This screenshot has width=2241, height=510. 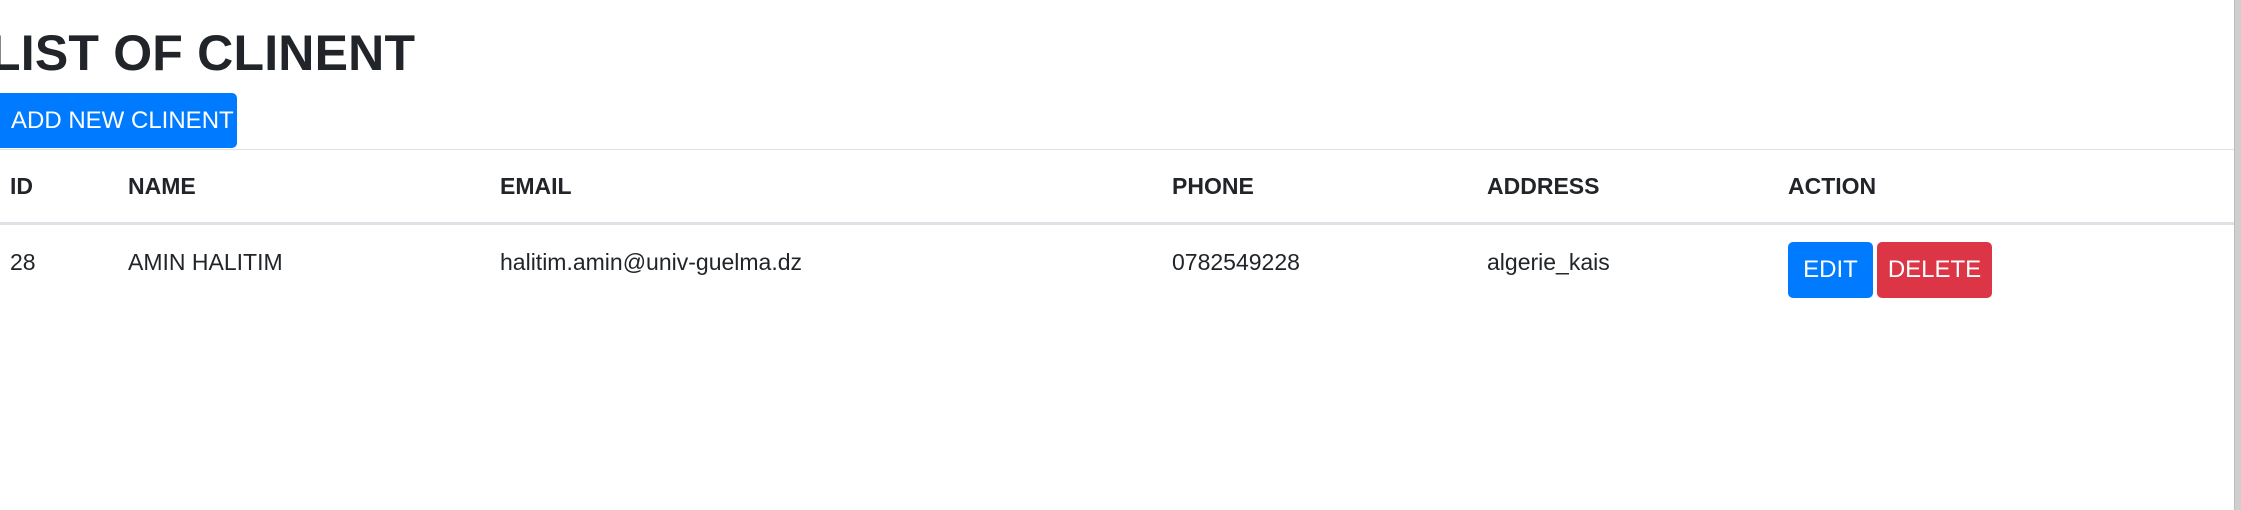 I want to click on client-actions-cell: EDIT DELETE, so click(x=2006, y=263).